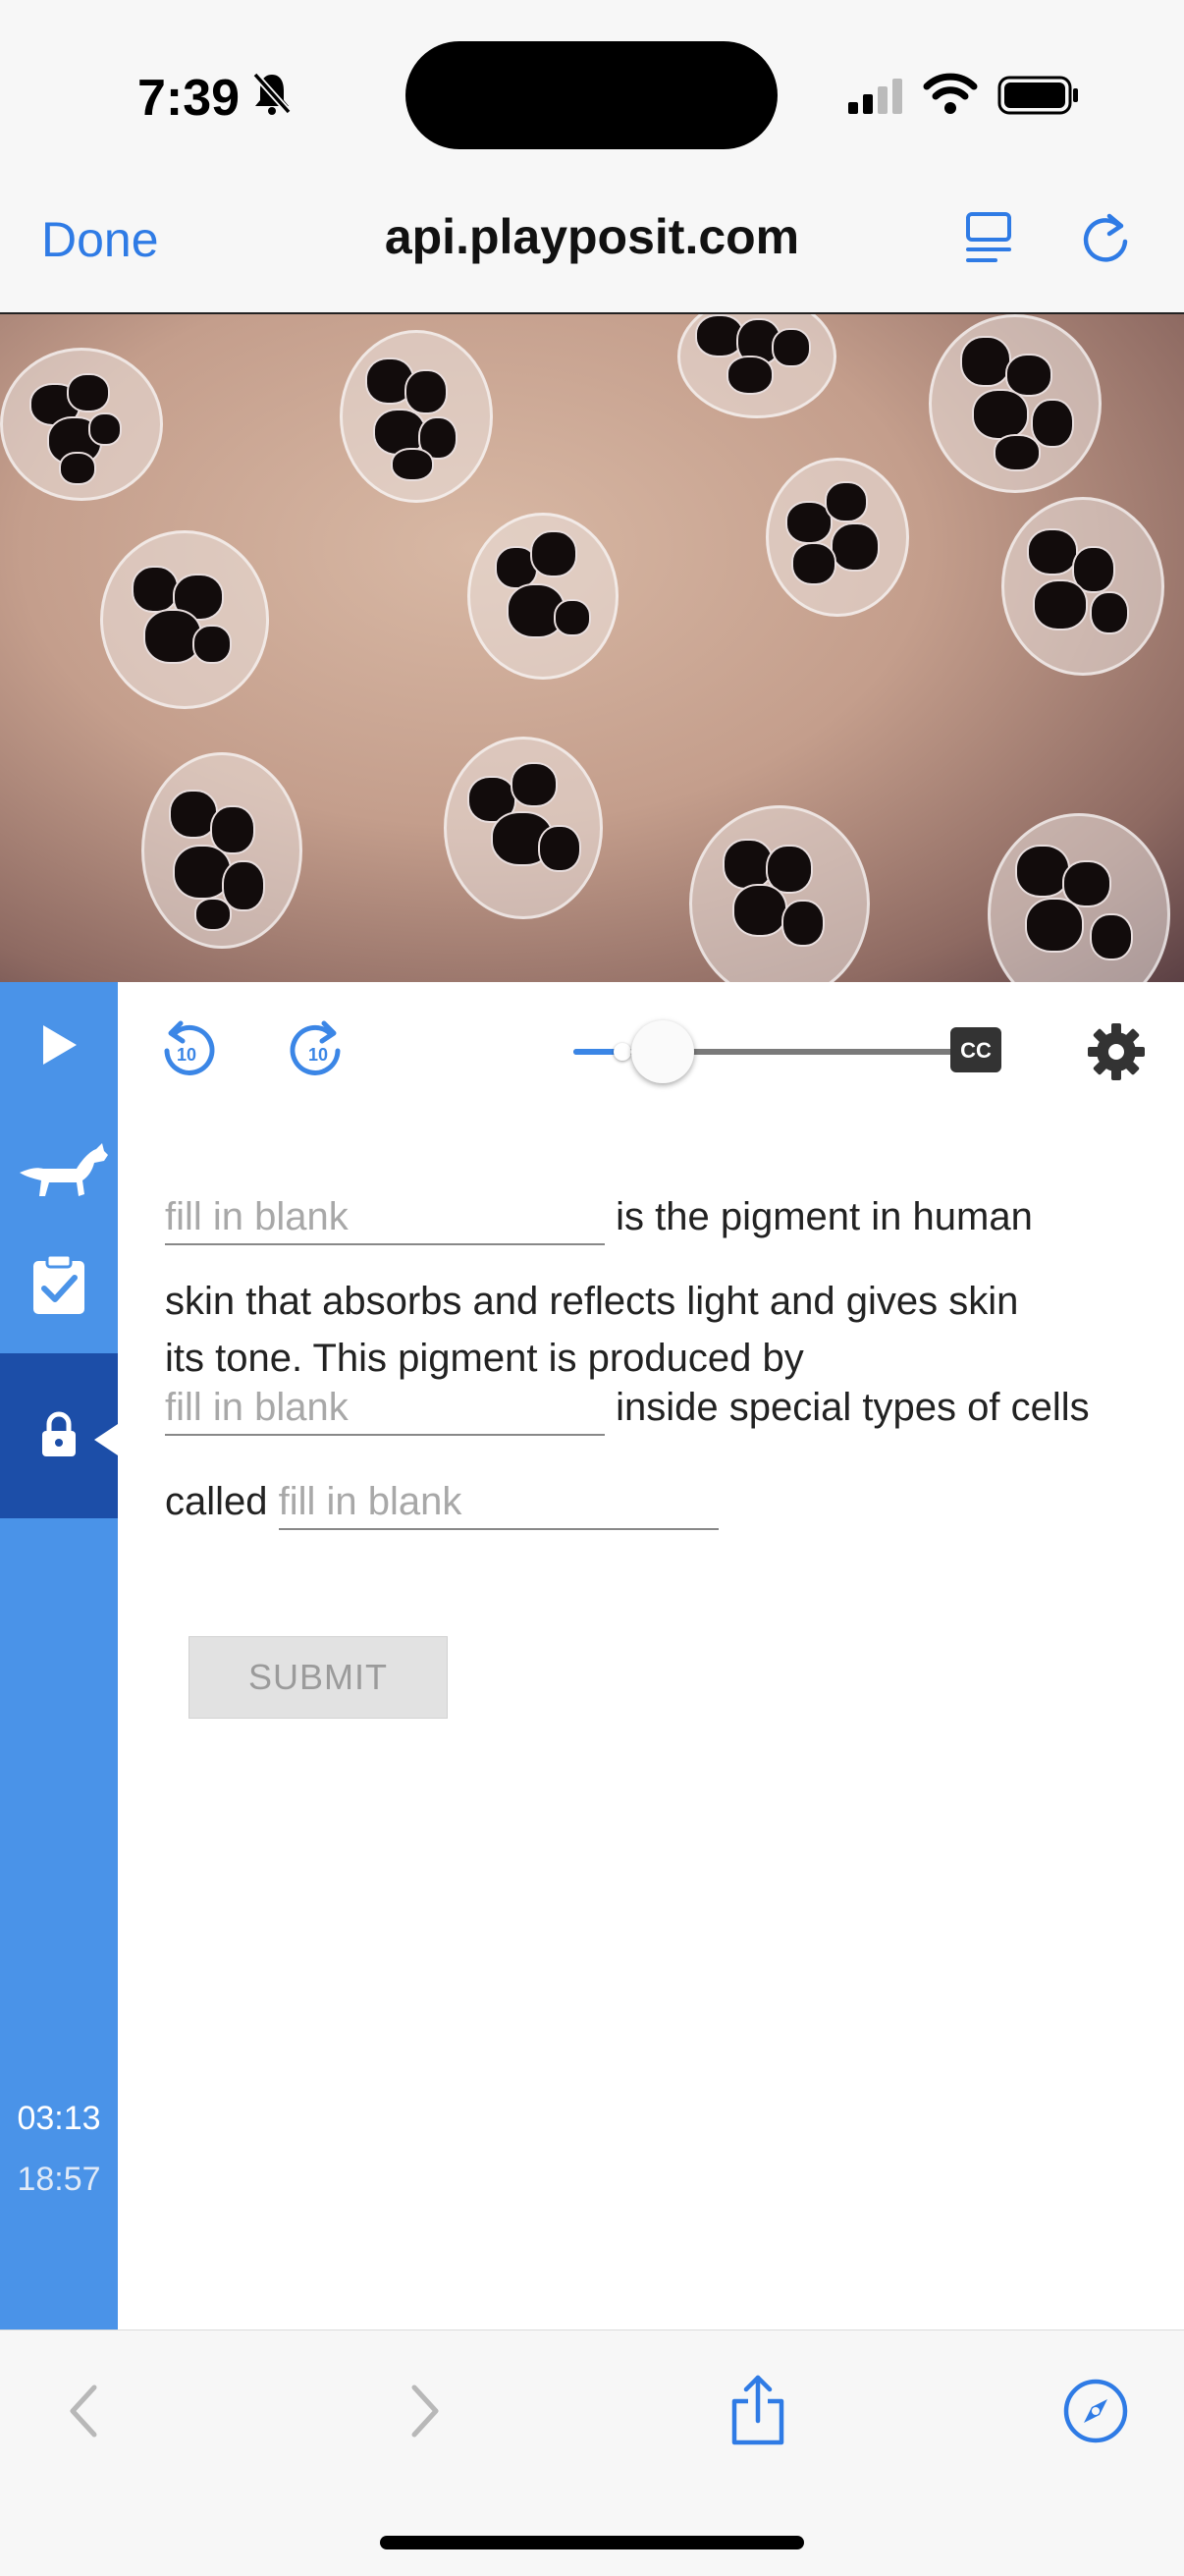  What do you see at coordinates (592, 2543) in the screenshot?
I see `home-indicator` at bounding box center [592, 2543].